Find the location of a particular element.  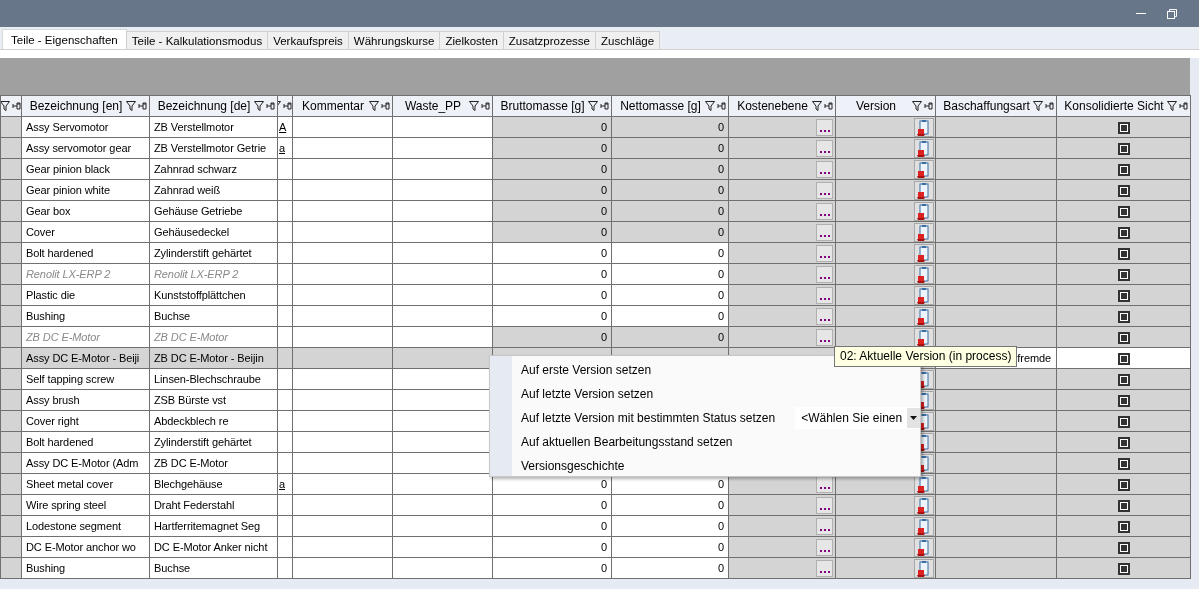

tab: Zuschläge is located at coordinates (628, 40).